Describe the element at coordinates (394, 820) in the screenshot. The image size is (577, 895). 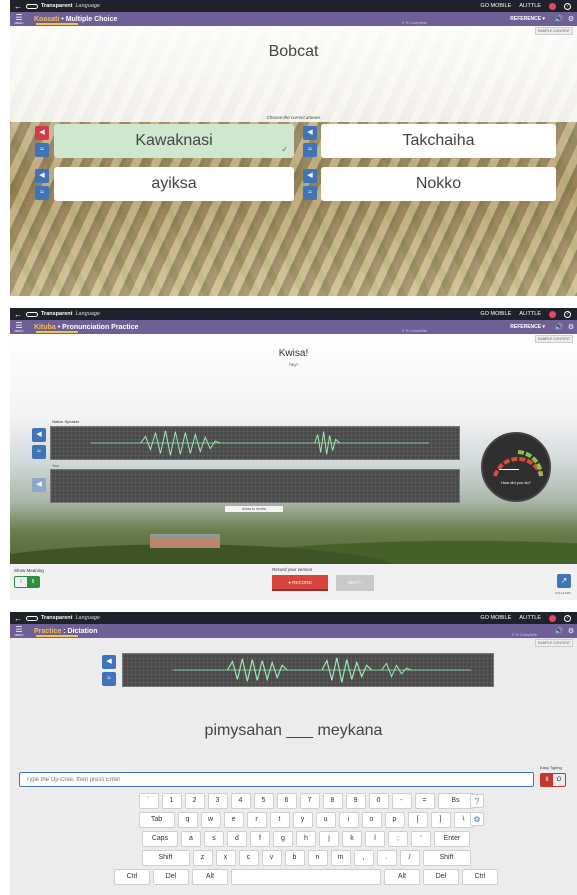
I see `key-p: p` at that location.